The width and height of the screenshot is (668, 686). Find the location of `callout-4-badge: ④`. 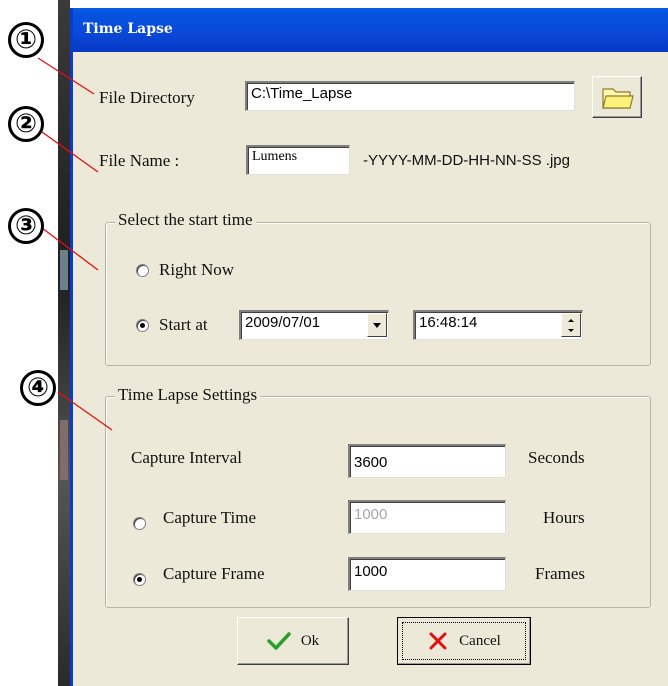

callout-4-badge: ④ is located at coordinates (38, 388).